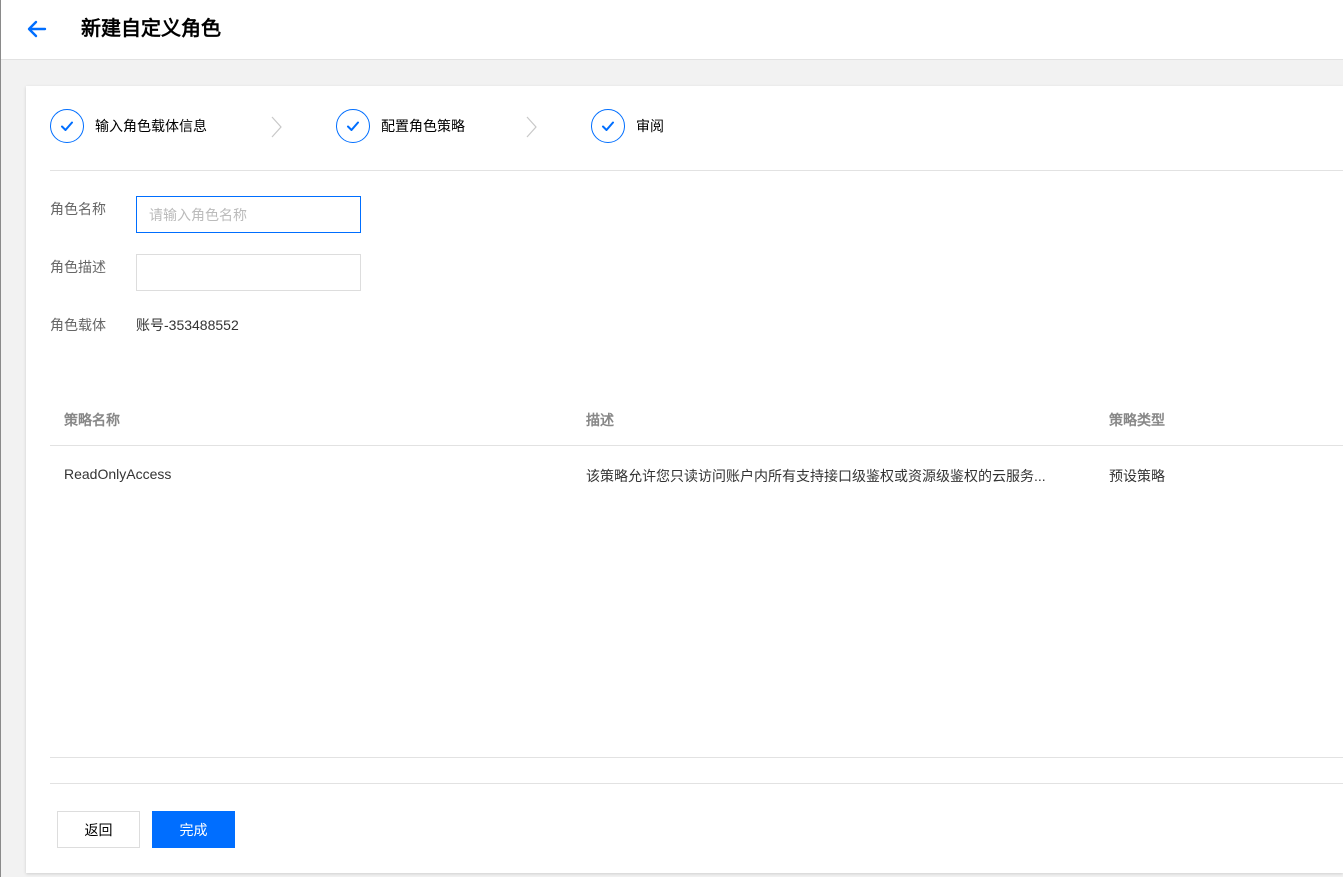 The image size is (1343, 877). I want to click on role-name-input, so click(248, 214).